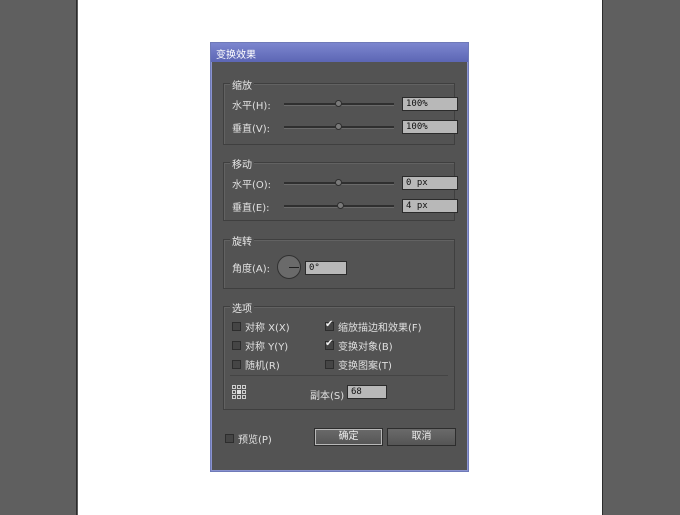 The image size is (680, 515). I want to click on options-legend: 选项, so click(242, 307).